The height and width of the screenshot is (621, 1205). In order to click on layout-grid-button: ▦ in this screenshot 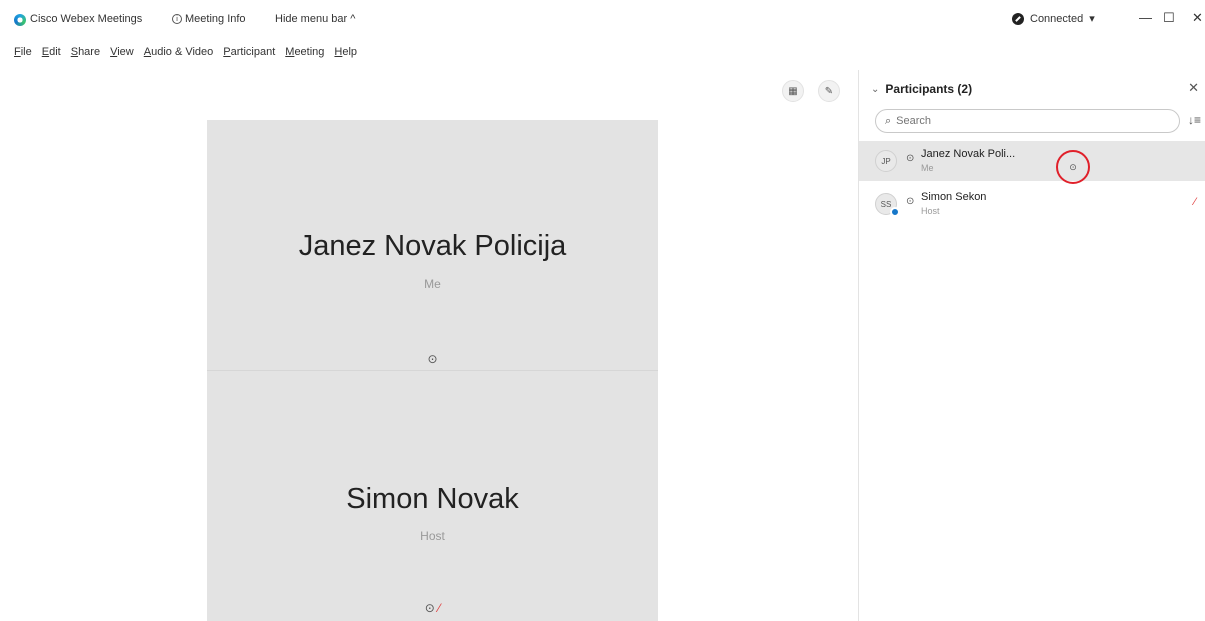, I will do `click(793, 91)`.